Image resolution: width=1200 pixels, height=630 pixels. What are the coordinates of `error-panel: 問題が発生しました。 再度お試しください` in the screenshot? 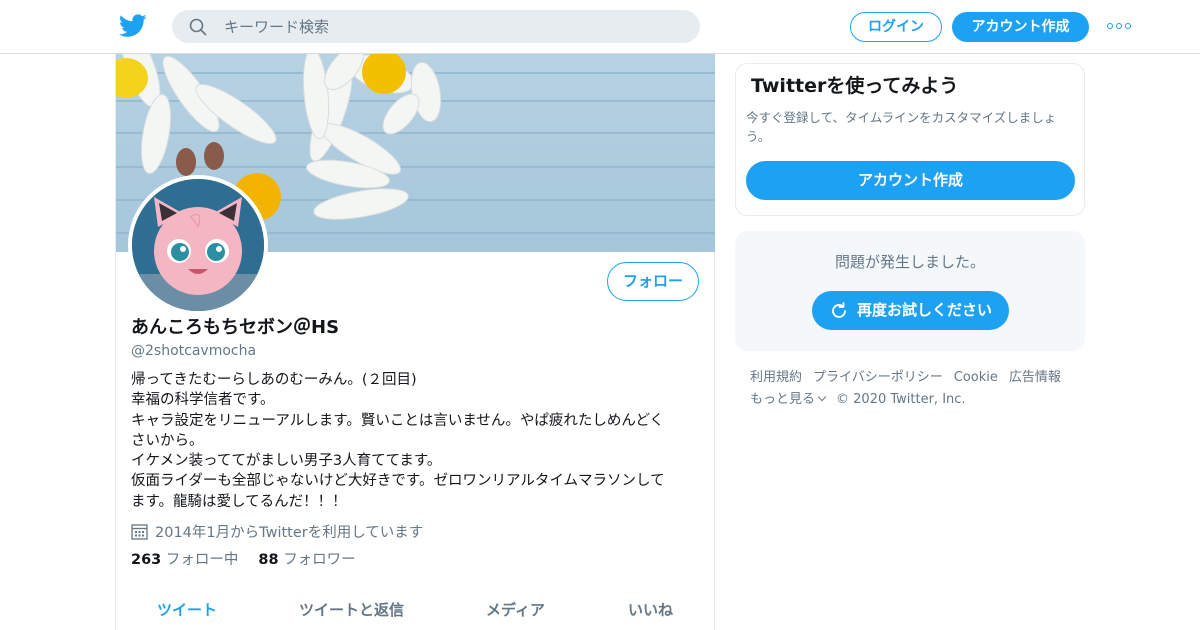 It's located at (910, 291).